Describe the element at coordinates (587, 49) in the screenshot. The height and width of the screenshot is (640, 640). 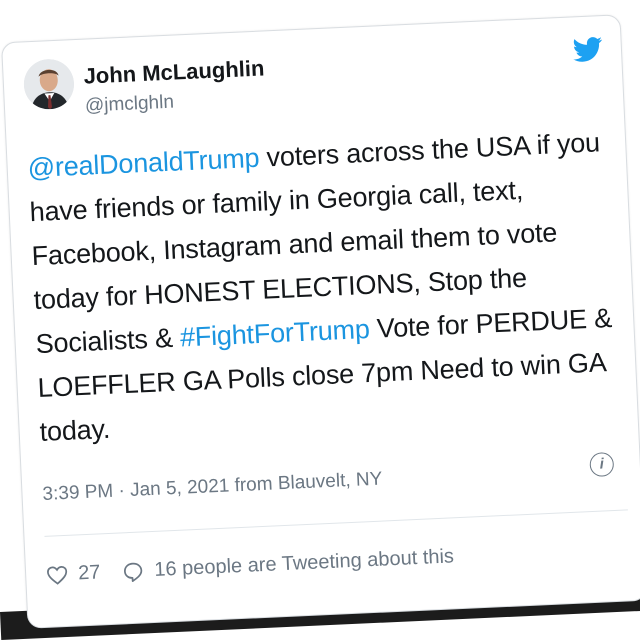
I see `twitter-bird-icon` at that location.